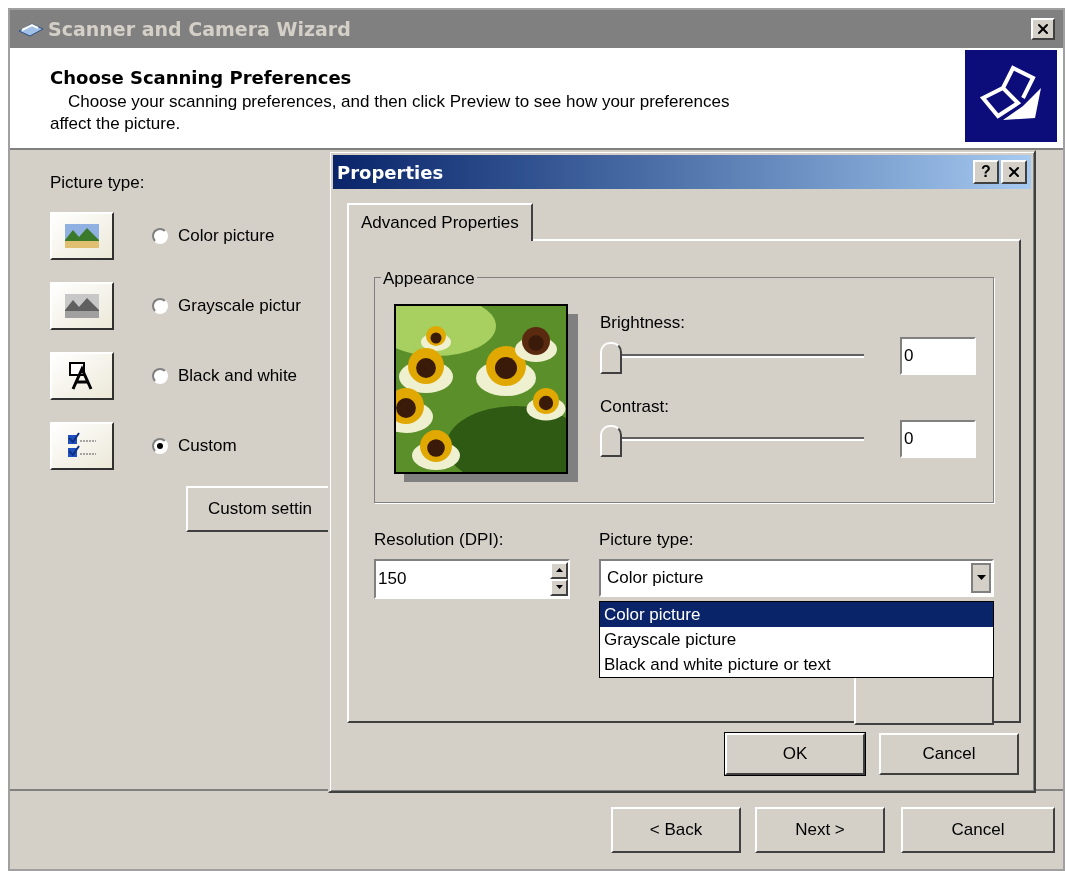 Image resolution: width=1065 pixels, height=871 pixels. What do you see at coordinates (239, 305) in the screenshot?
I see `radio-label: Grayscale pictur` at bounding box center [239, 305].